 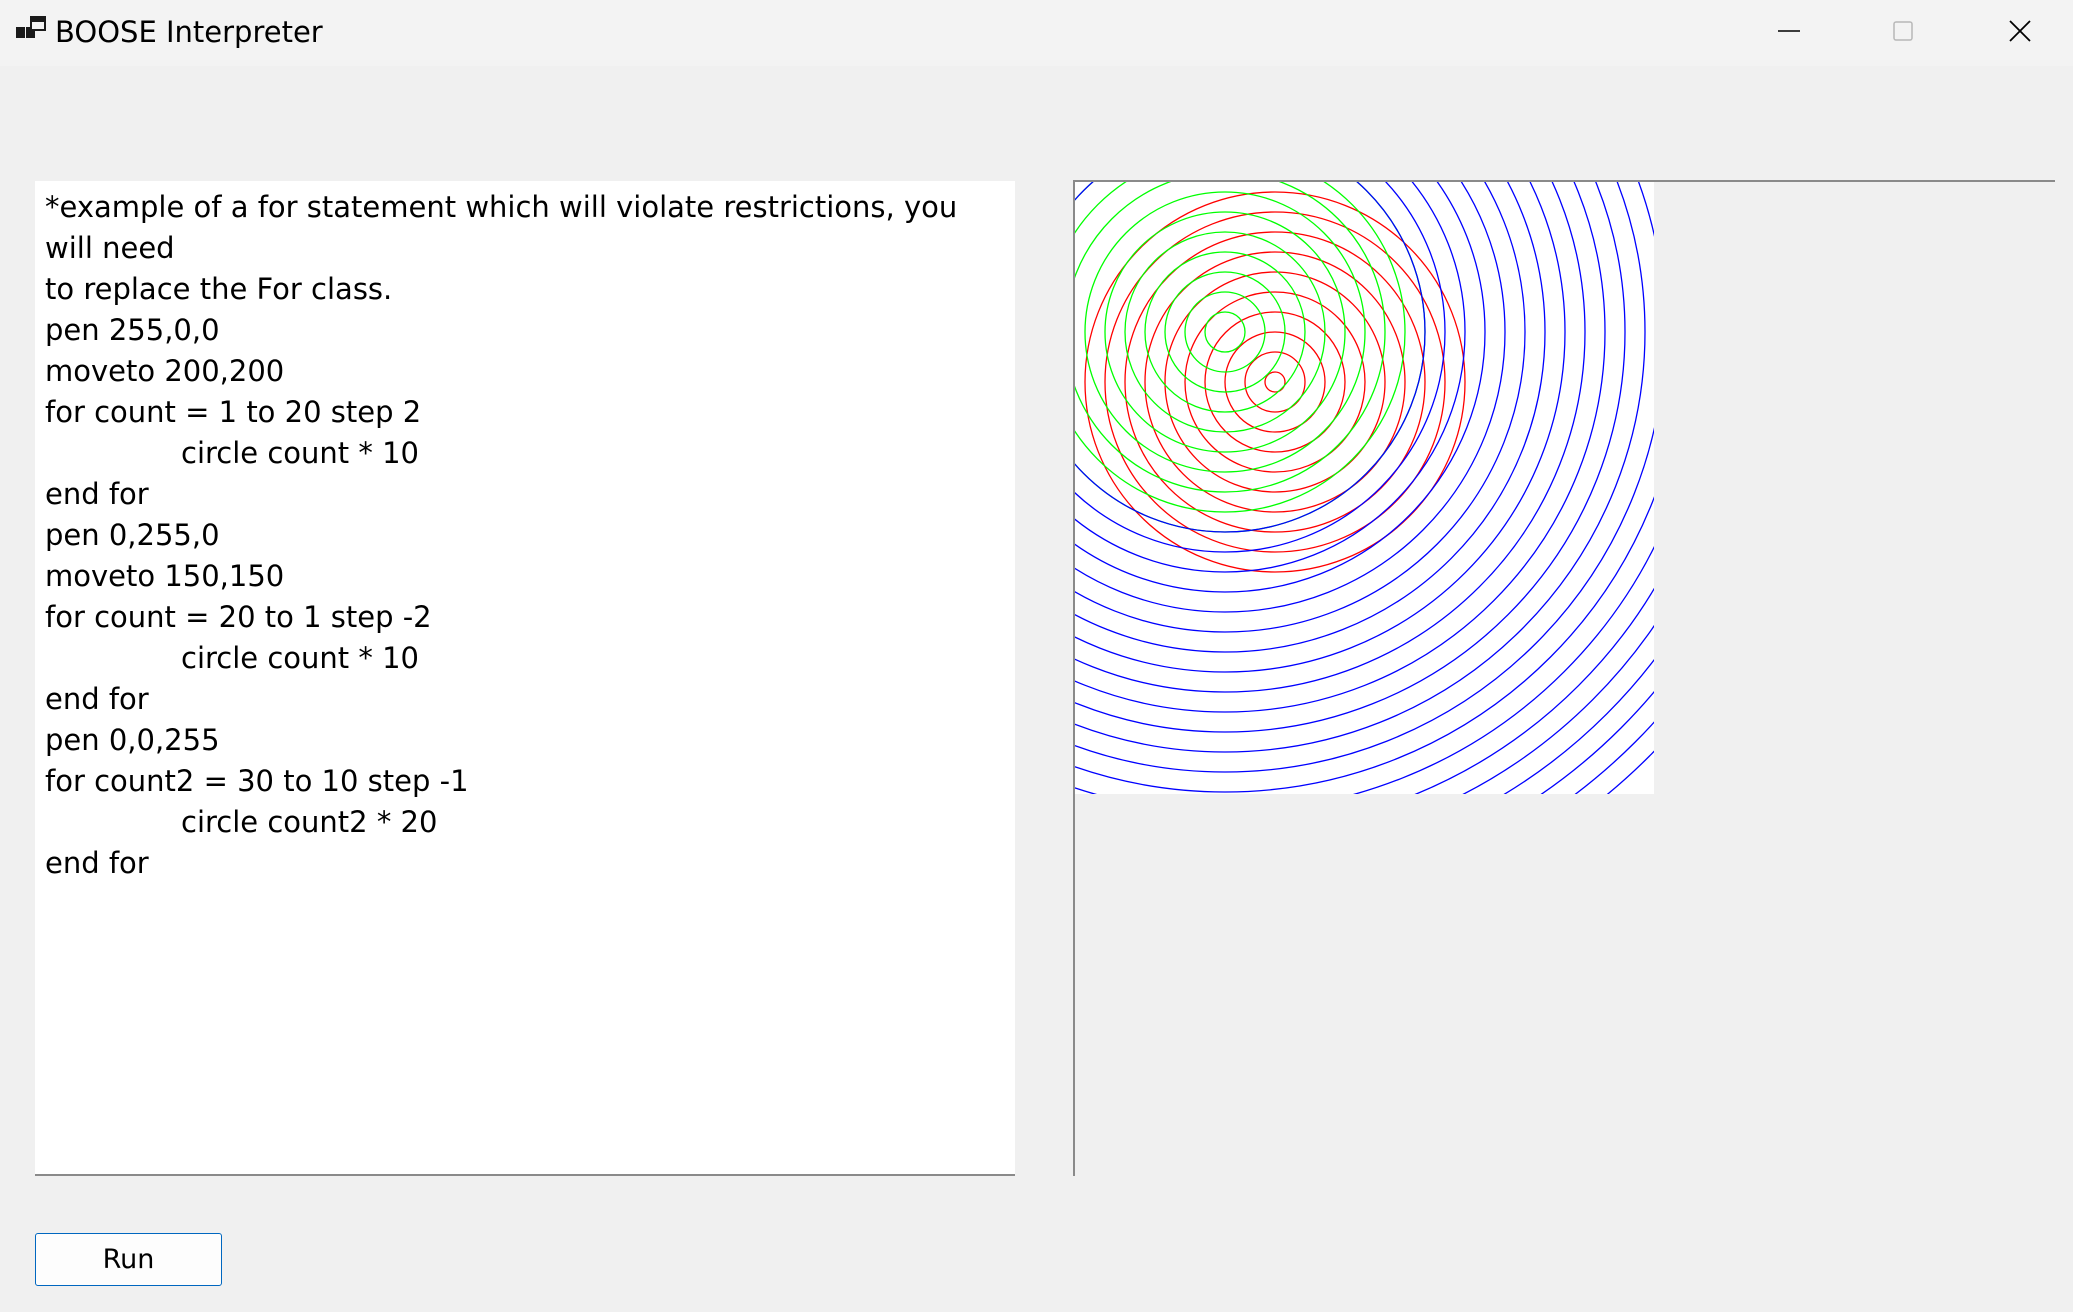 I want to click on code-line: moveto 150,150, so click(x=165, y=576).